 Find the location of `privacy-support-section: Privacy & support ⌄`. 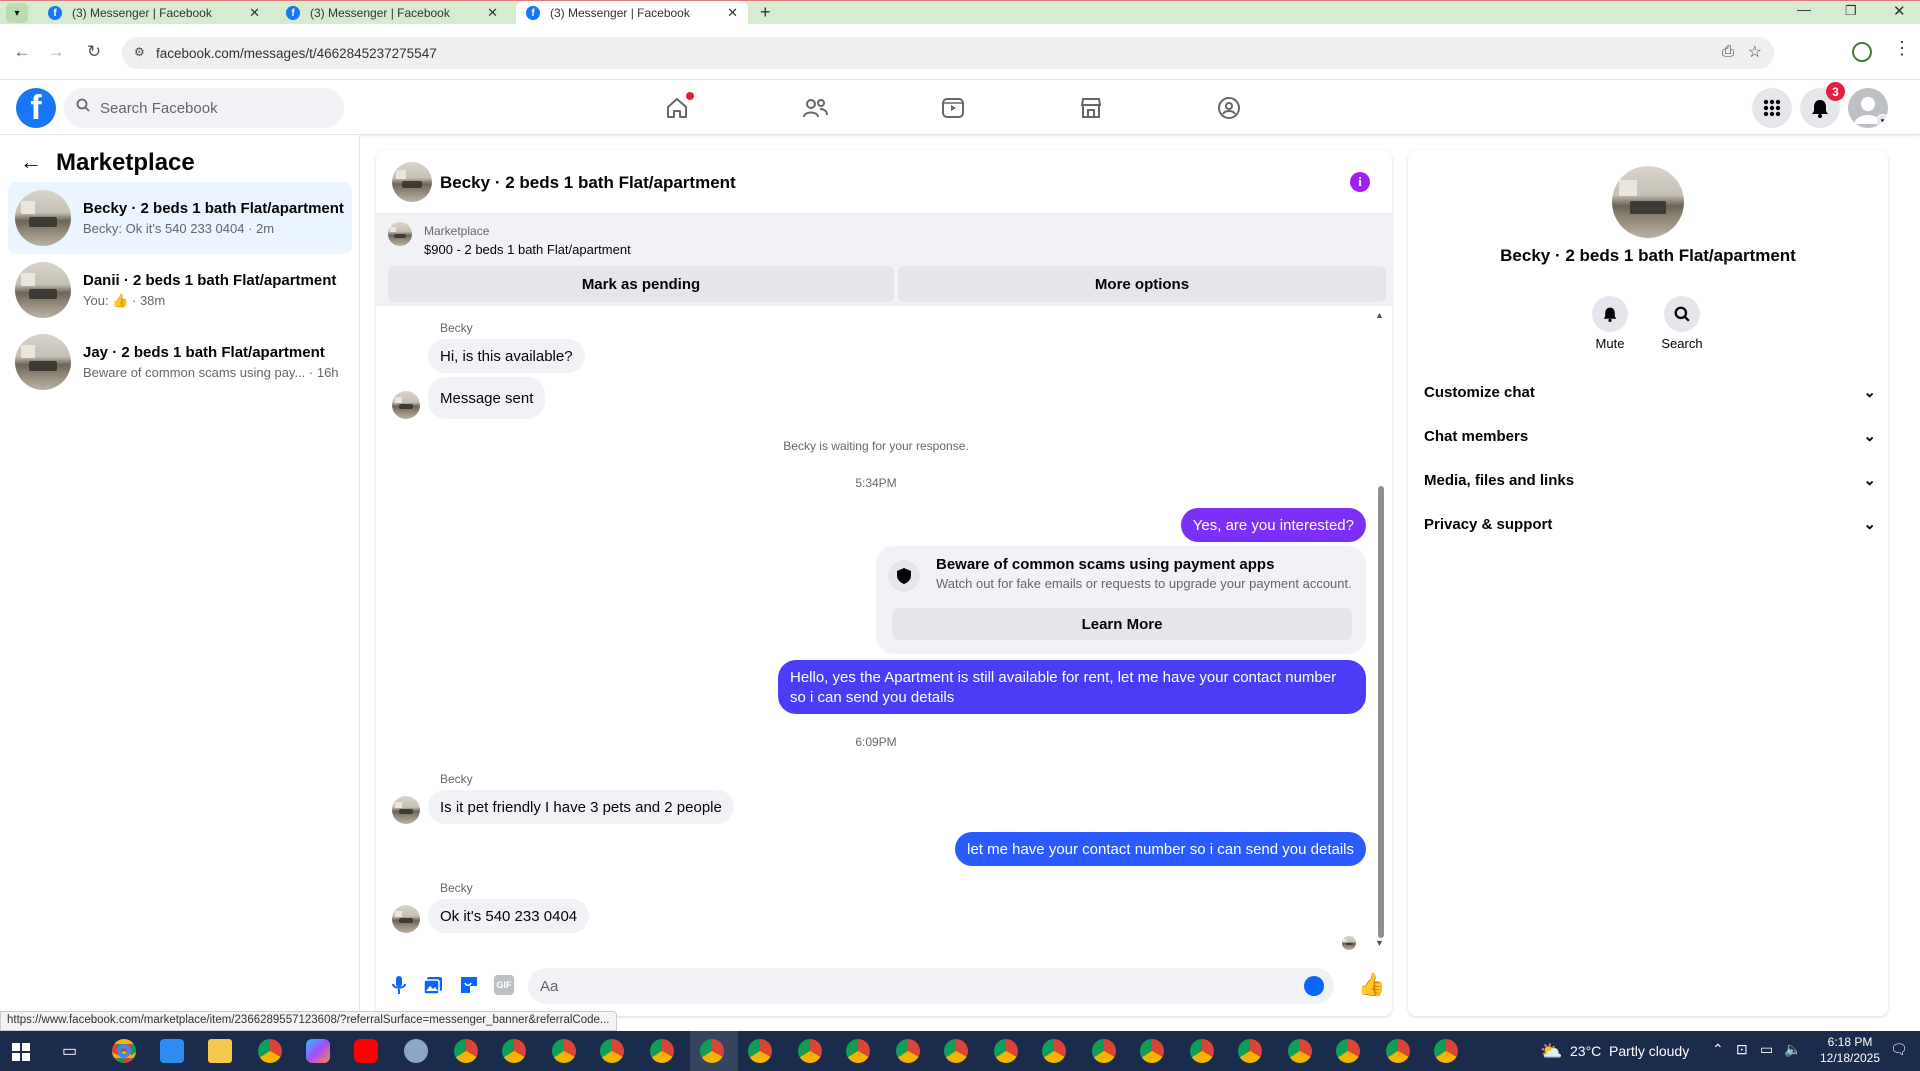

privacy-support-section: Privacy & support ⌄ is located at coordinates (1650, 524).